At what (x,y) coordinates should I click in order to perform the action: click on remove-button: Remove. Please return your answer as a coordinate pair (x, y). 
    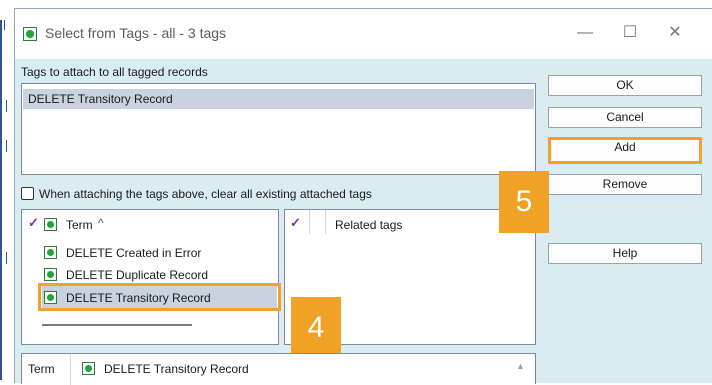
    Looking at the image, I should click on (625, 184).